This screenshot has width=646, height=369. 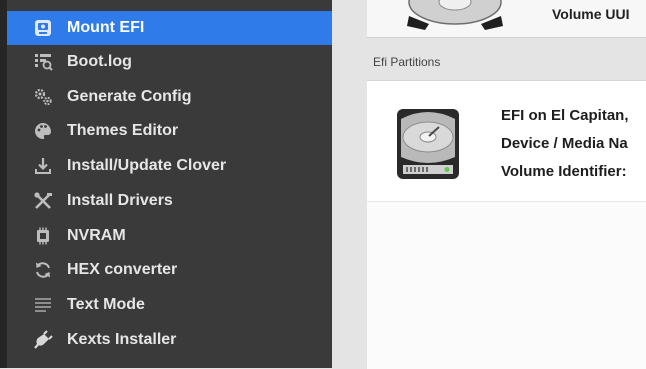 I want to click on volume-uuid-label: Volume UUI, so click(x=591, y=14).